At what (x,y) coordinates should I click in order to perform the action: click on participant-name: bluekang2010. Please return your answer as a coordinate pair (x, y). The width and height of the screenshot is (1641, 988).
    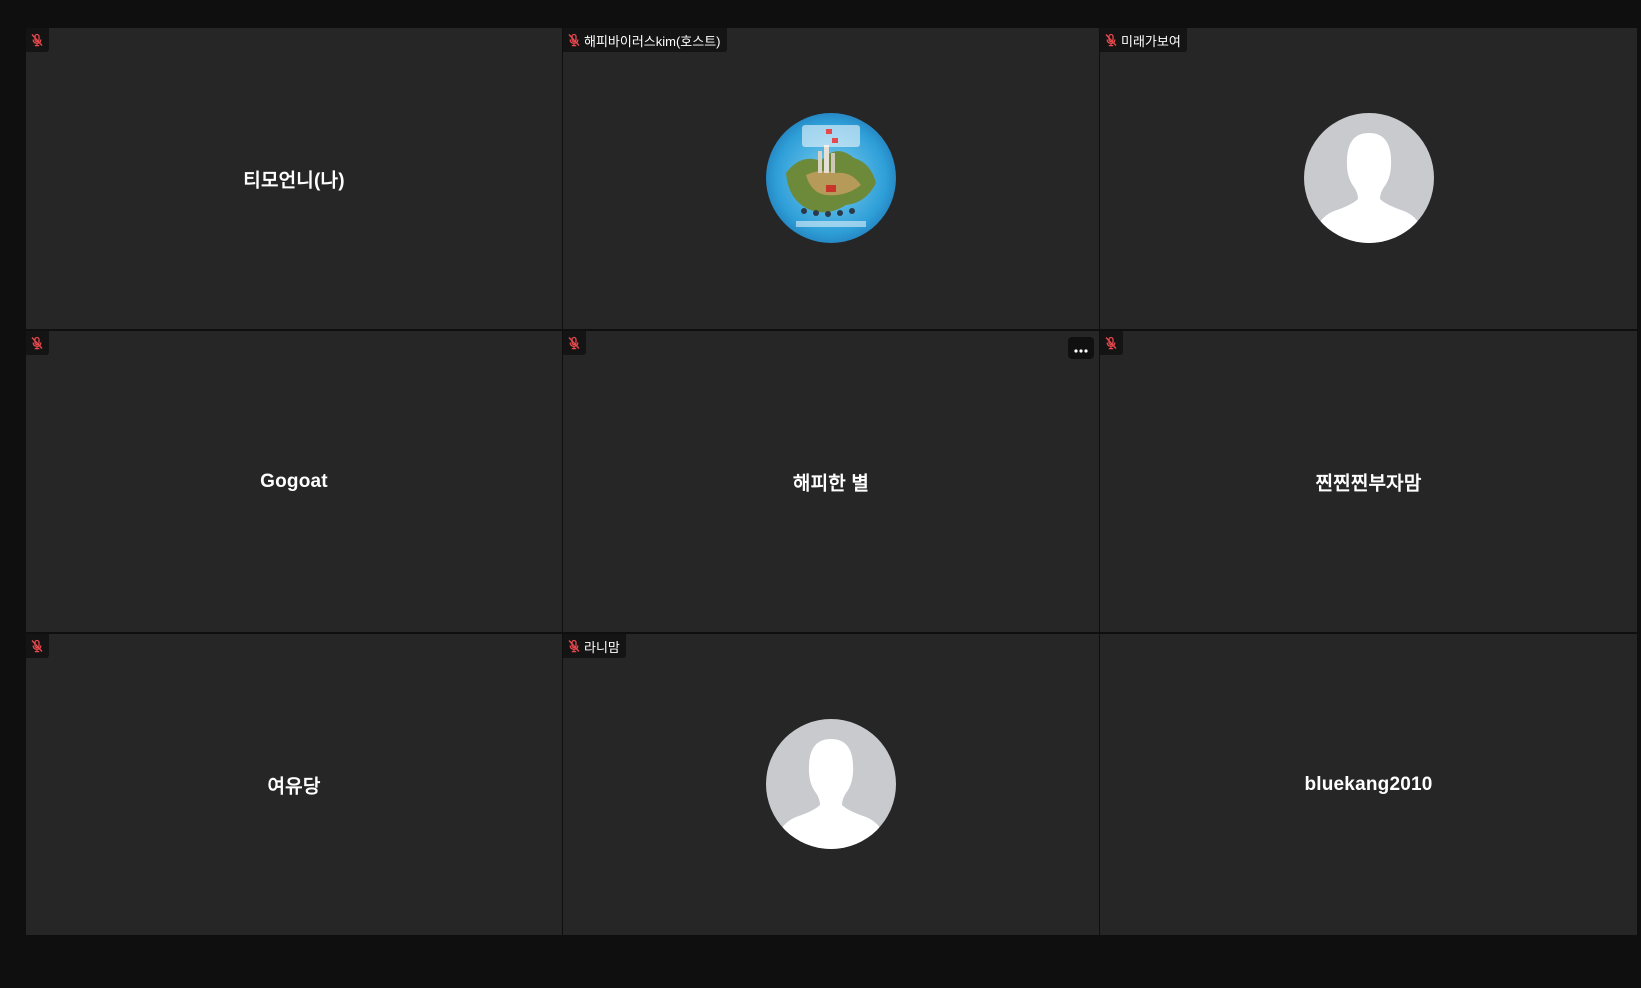
    Looking at the image, I should click on (1368, 784).